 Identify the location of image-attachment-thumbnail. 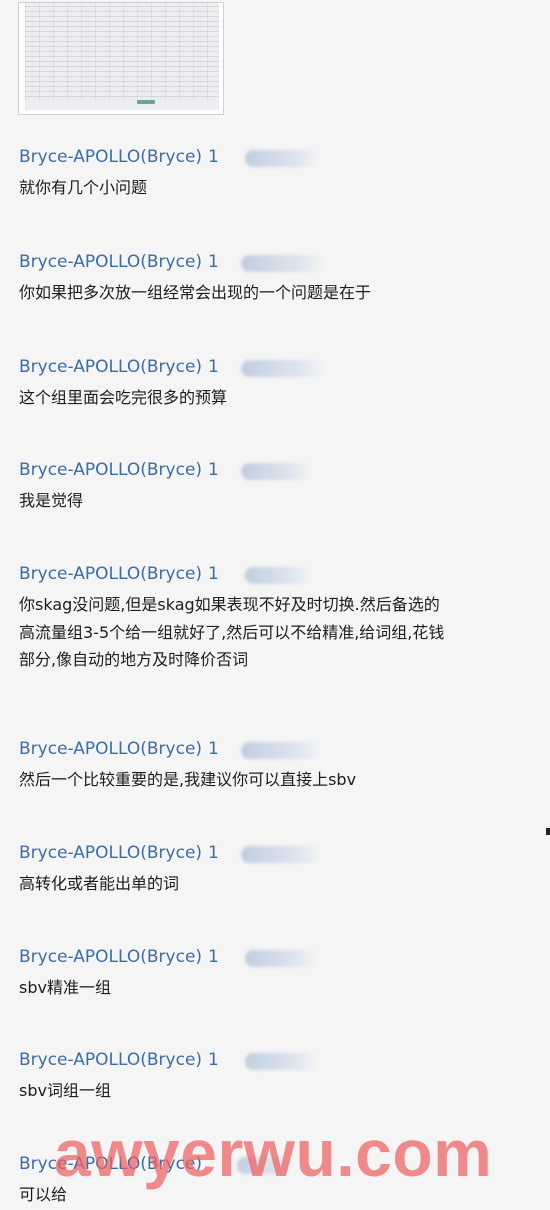
(121, 58).